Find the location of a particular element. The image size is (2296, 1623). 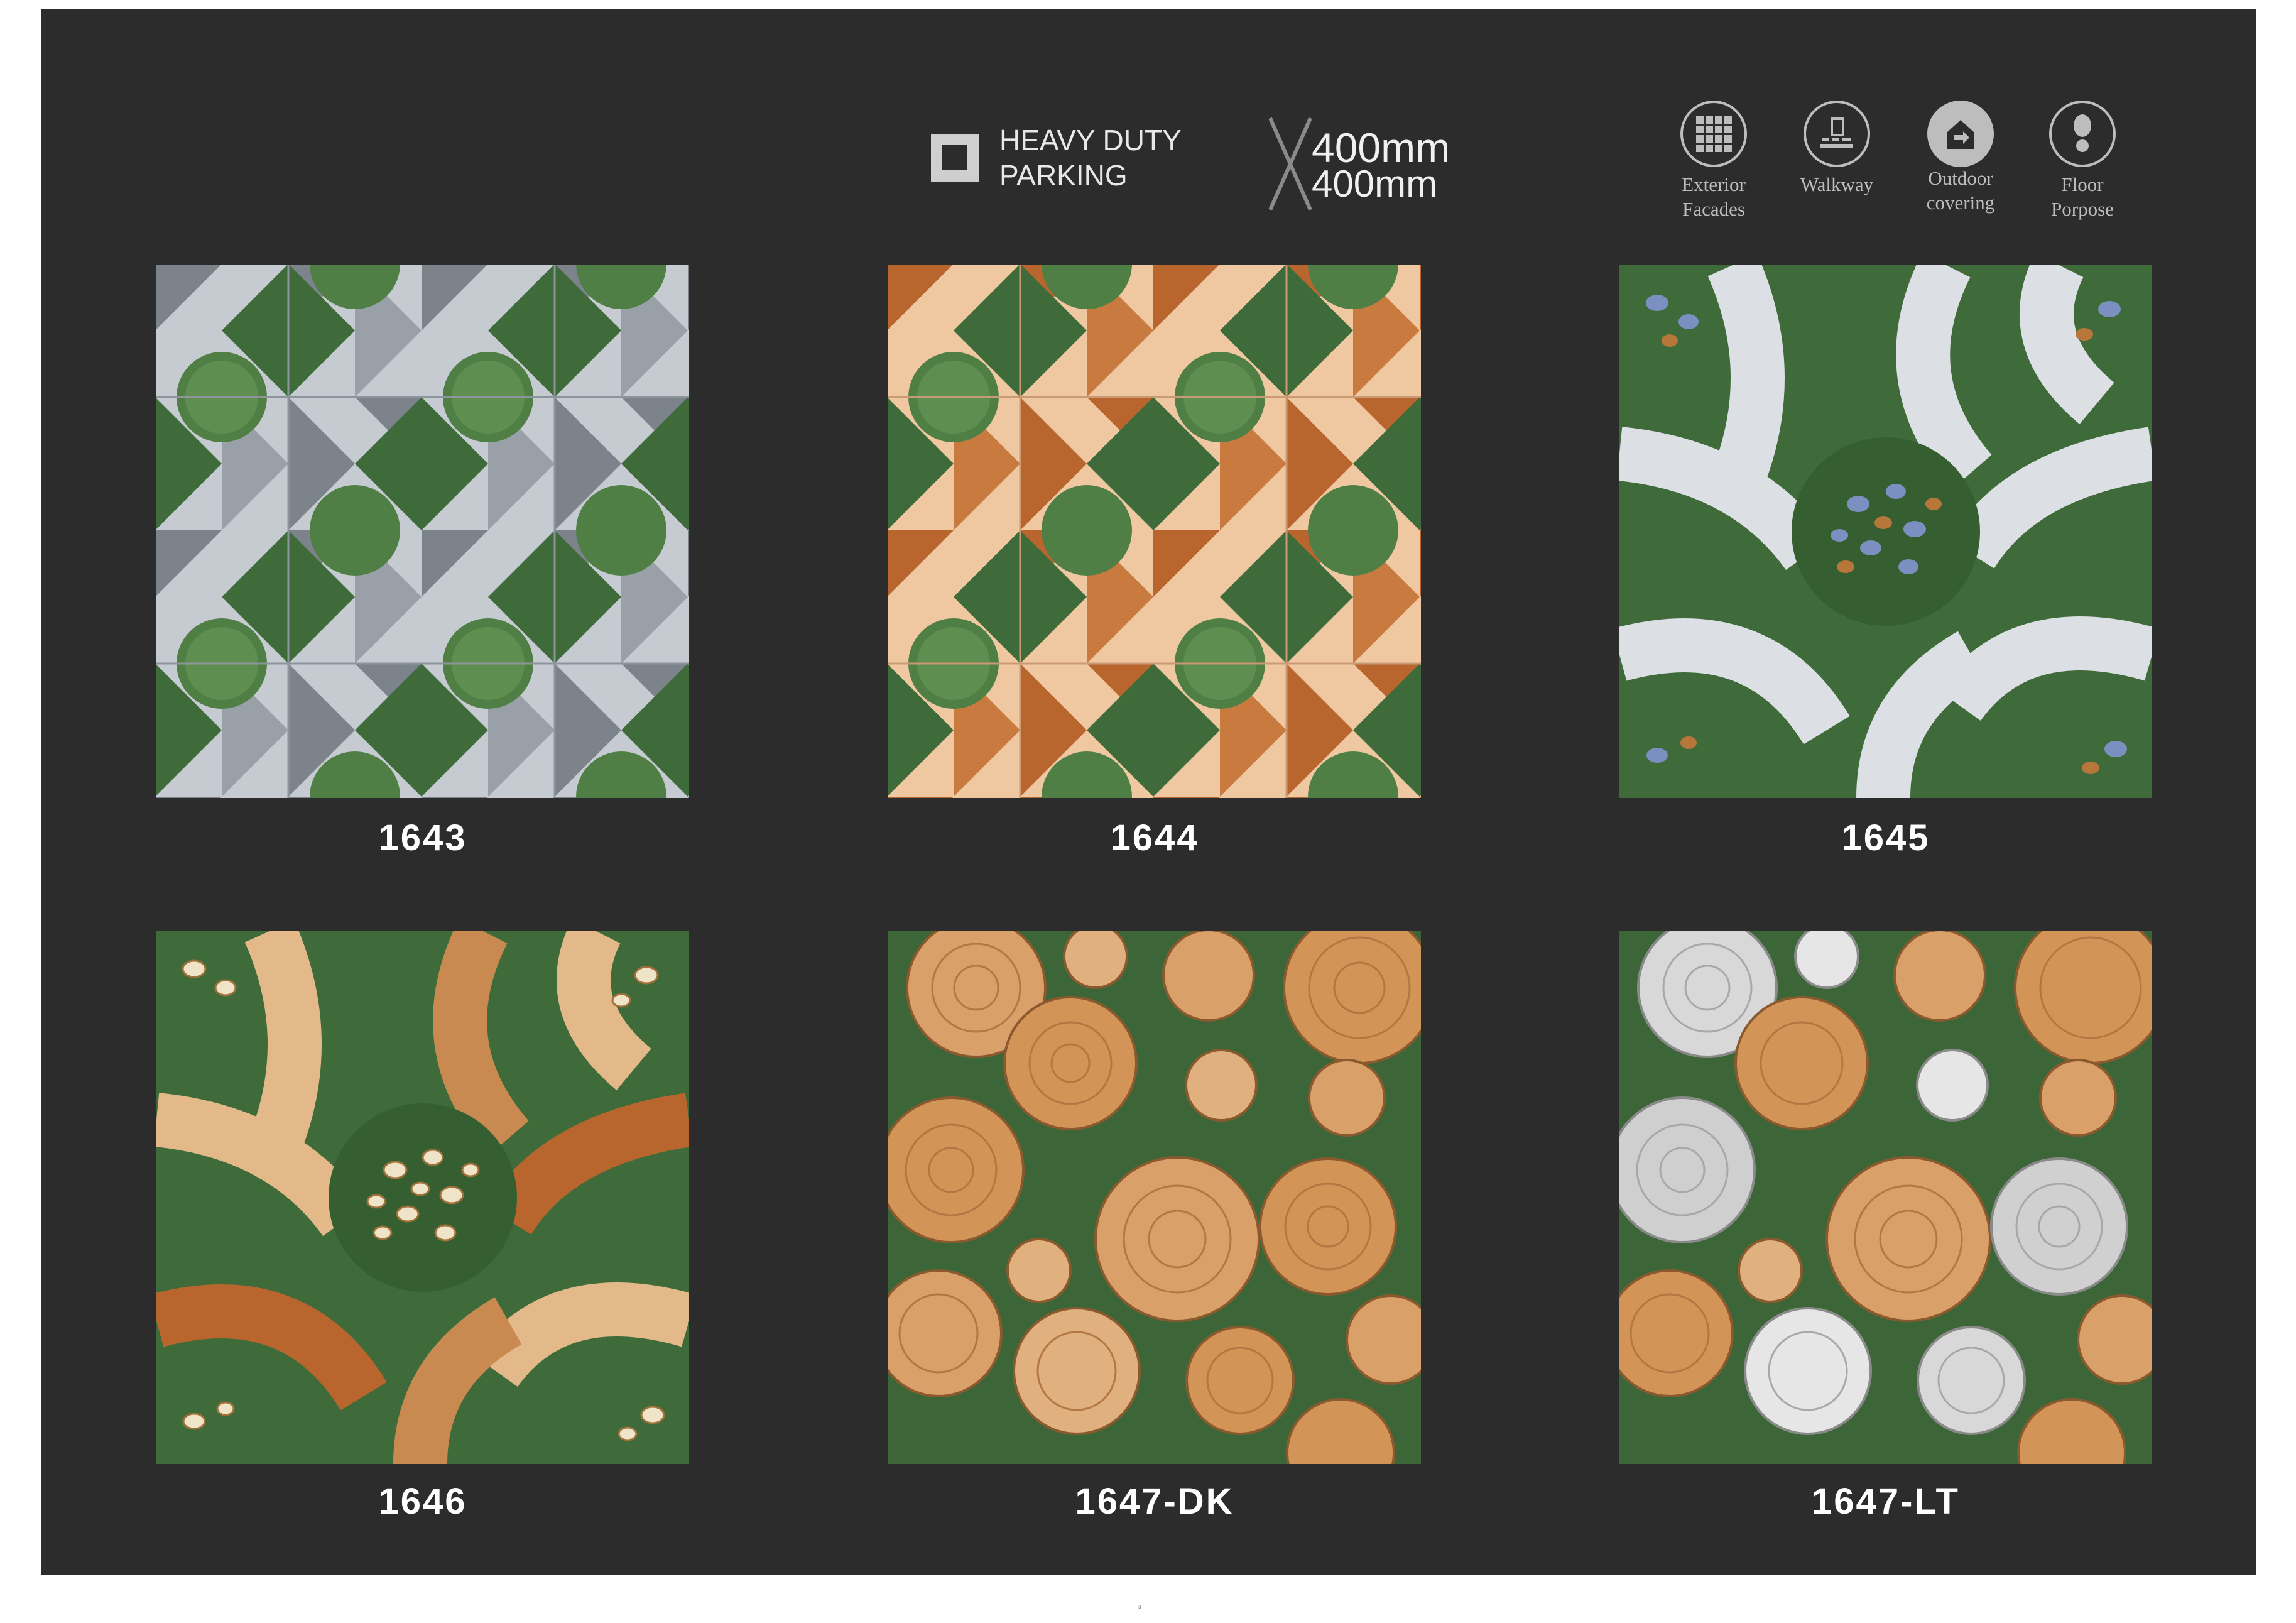

feature-label: Floor Porpose is located at coordinates (2082, 196).